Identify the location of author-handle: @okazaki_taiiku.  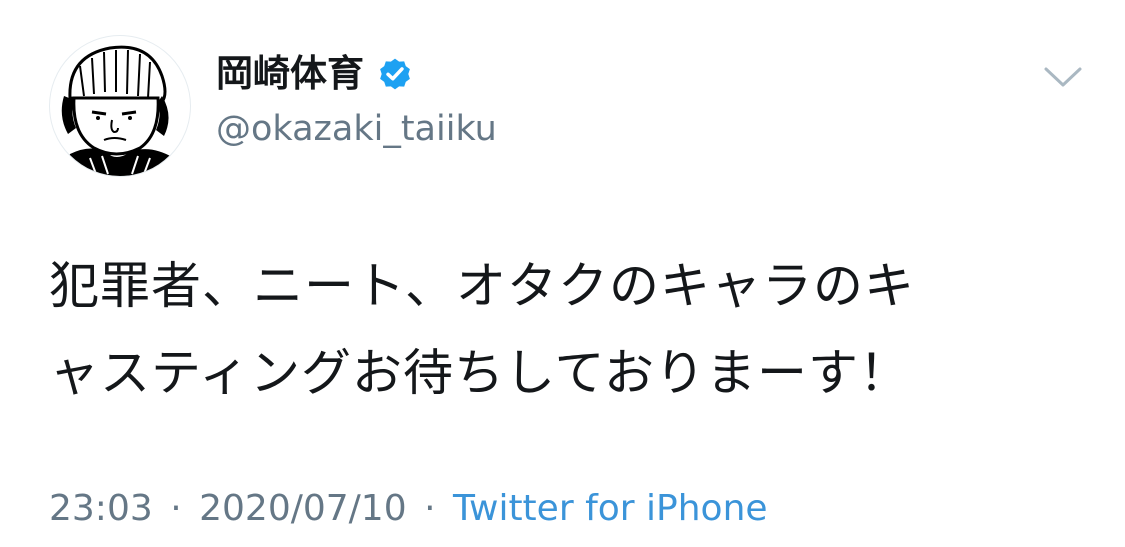
(356, 129).